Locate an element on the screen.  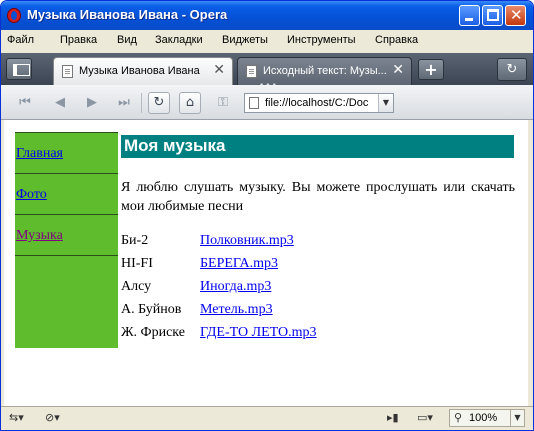
track-download-link: БЕРЕГА.mp3 is located at coordinates (239, 264).